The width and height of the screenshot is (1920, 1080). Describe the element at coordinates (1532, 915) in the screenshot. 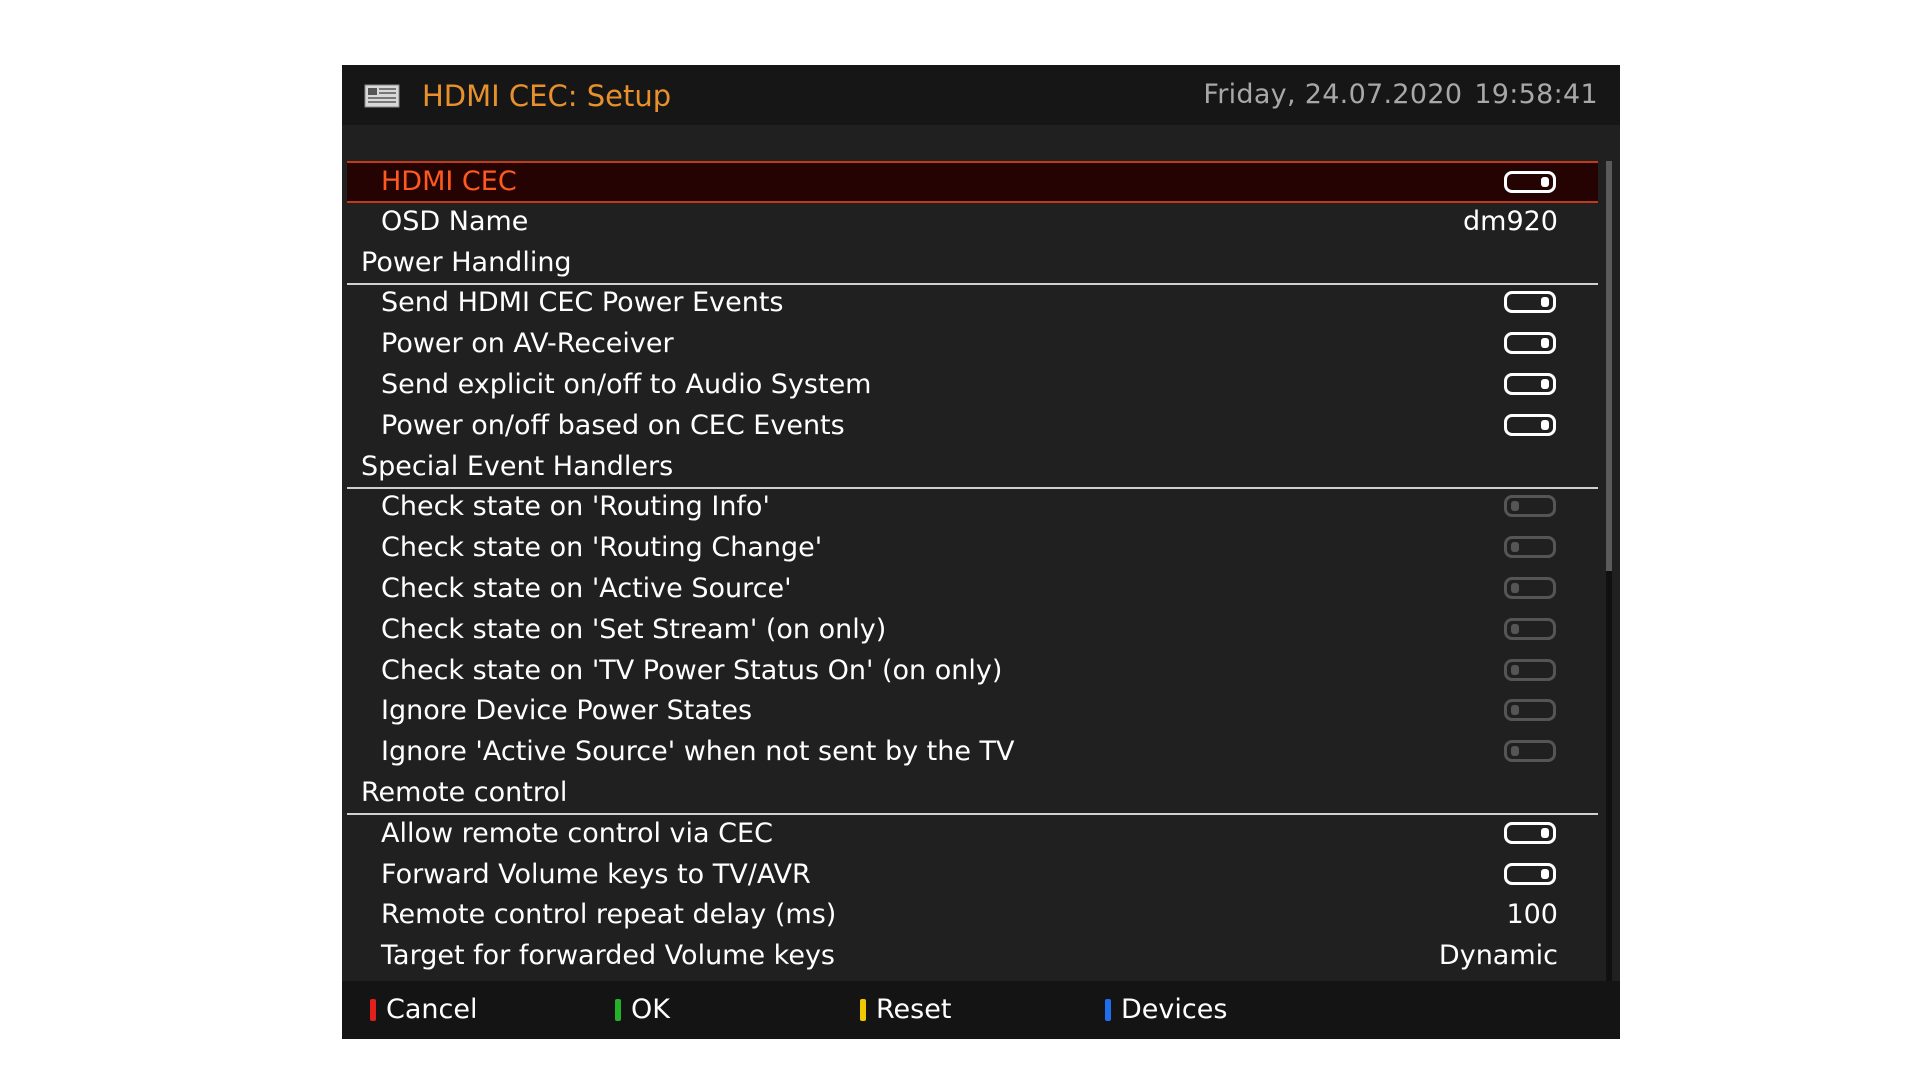

I see `setting-value: 100` at that location.